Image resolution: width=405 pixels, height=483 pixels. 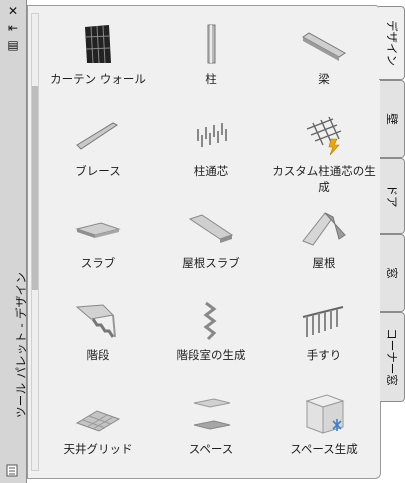 I want to click on tool-brace: ブレース, so click(x=98, y=161).